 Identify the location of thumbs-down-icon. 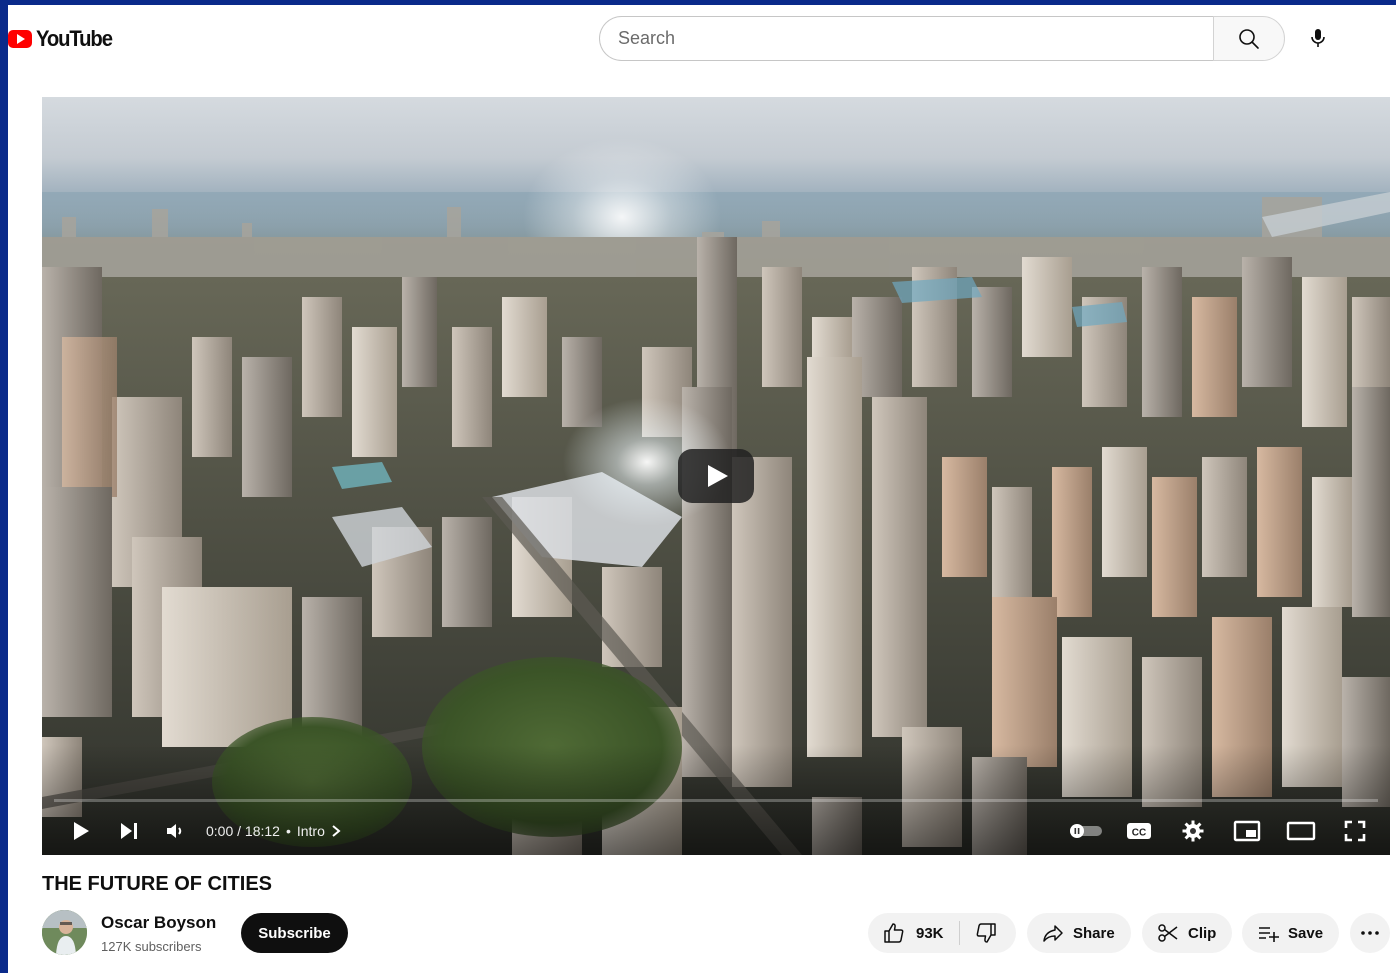
(986, 933).